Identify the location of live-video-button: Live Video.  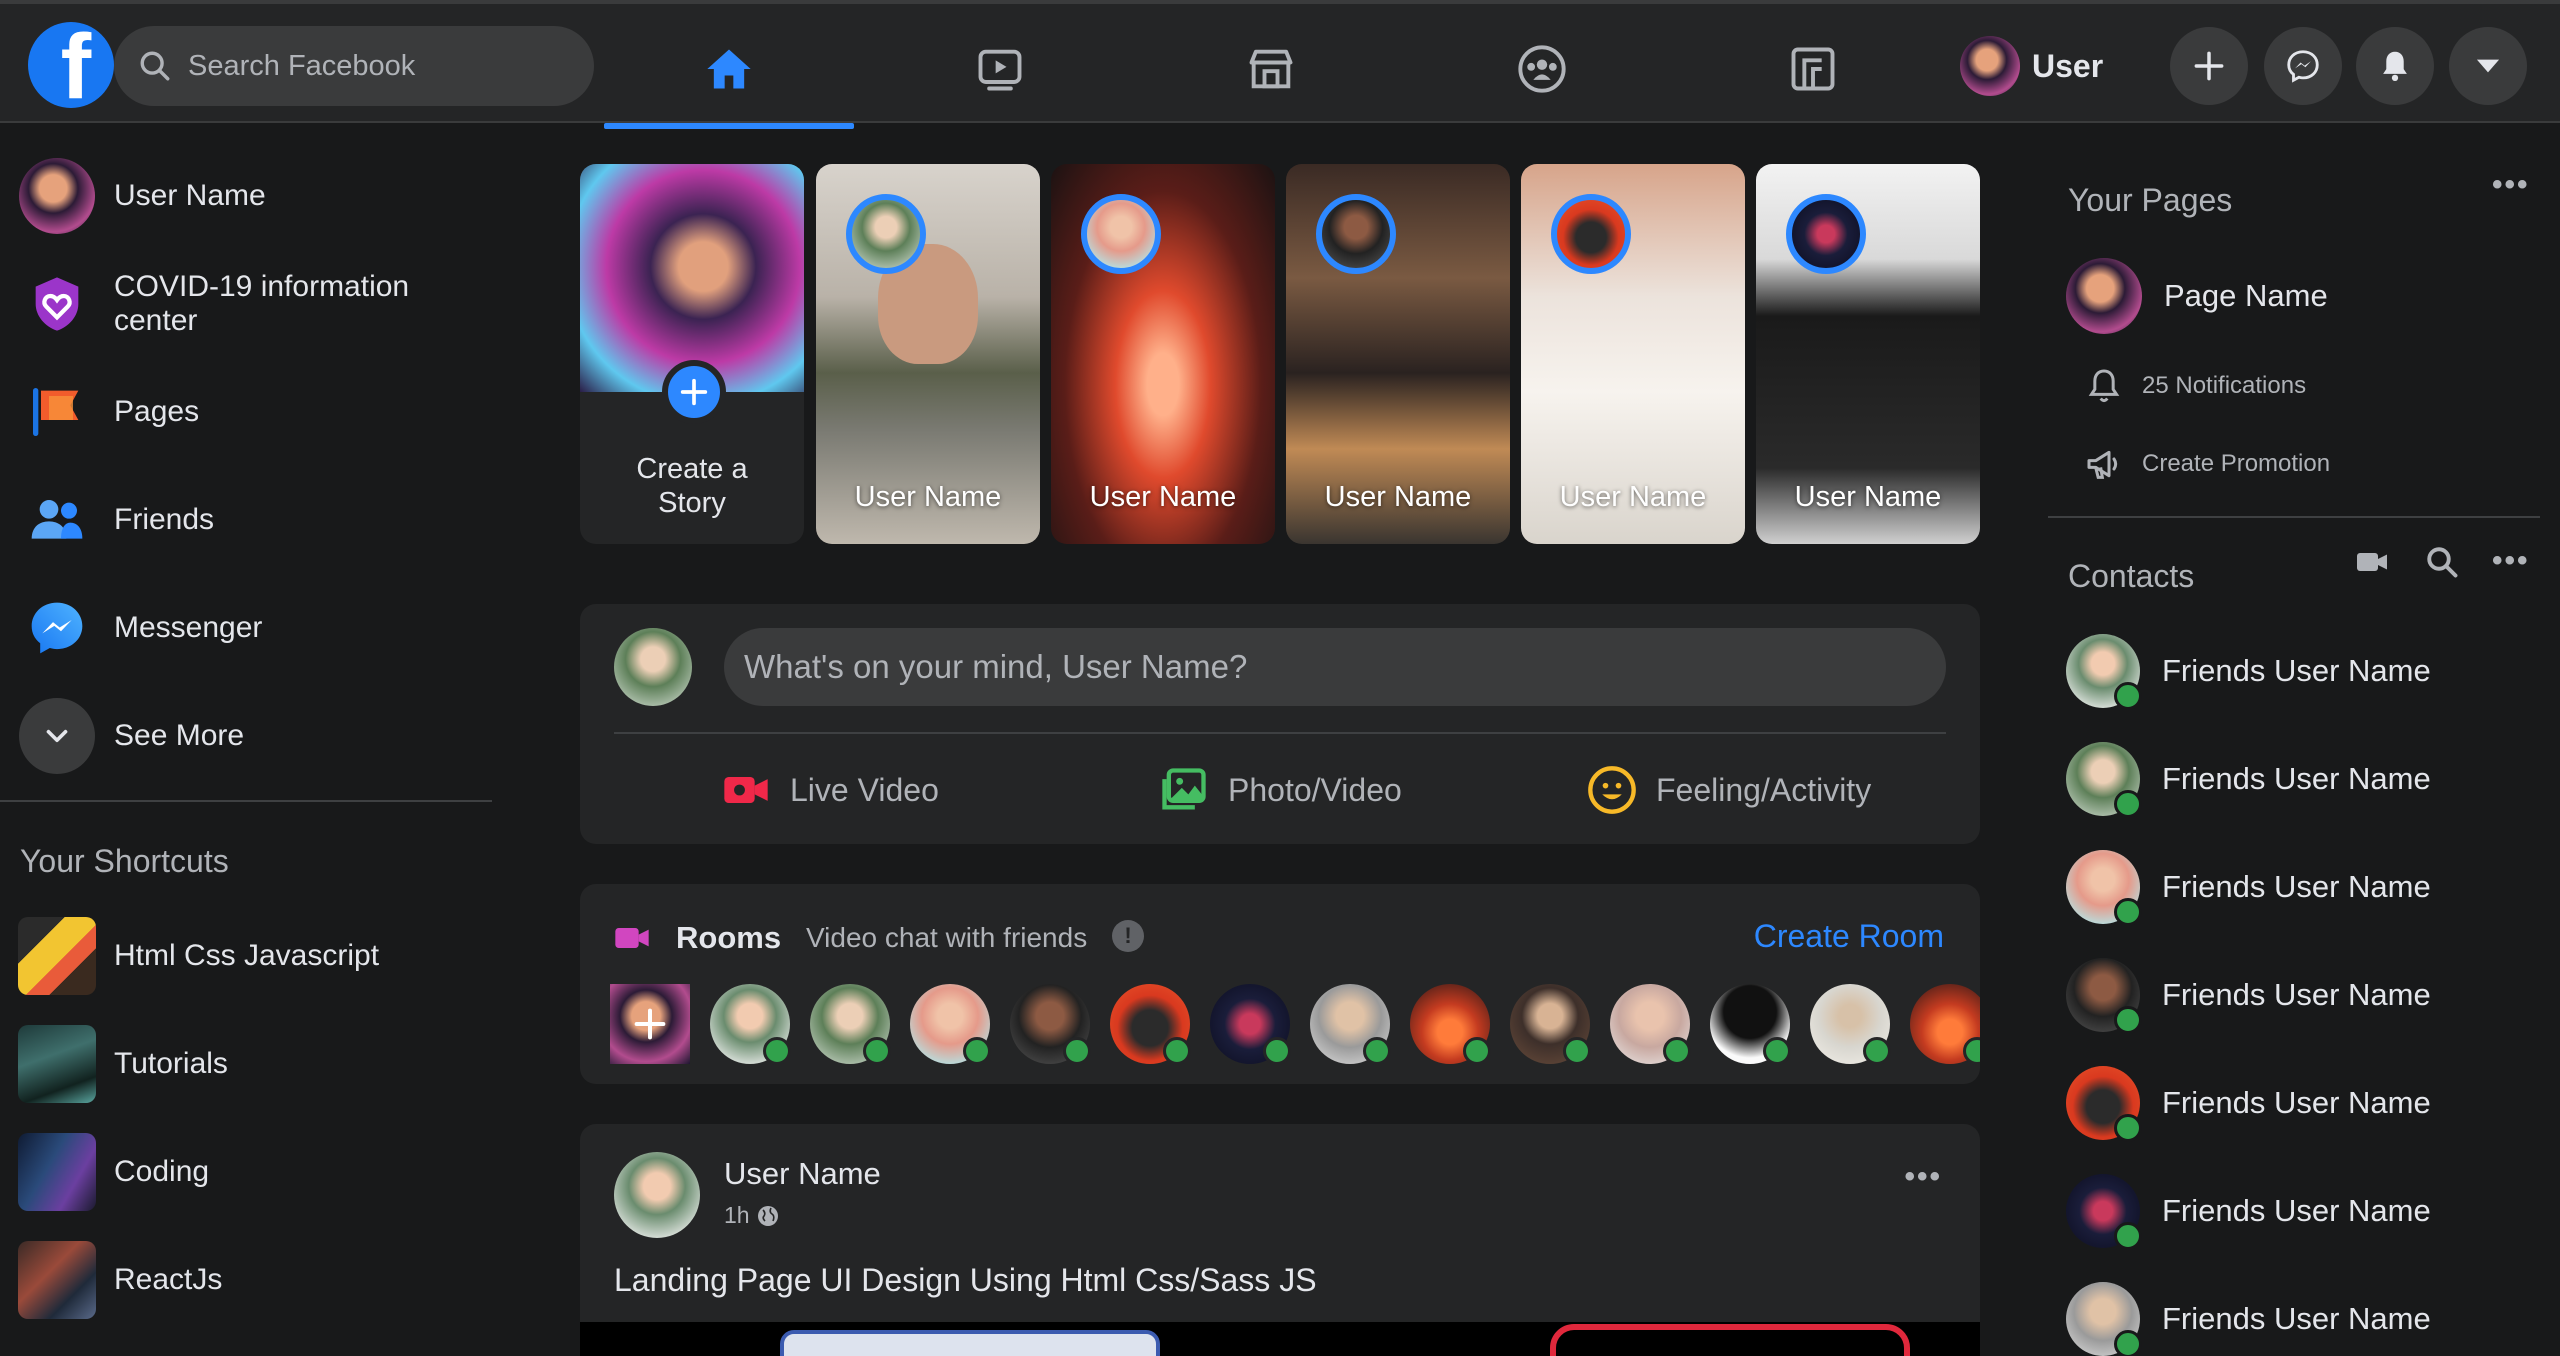
(829, 790).